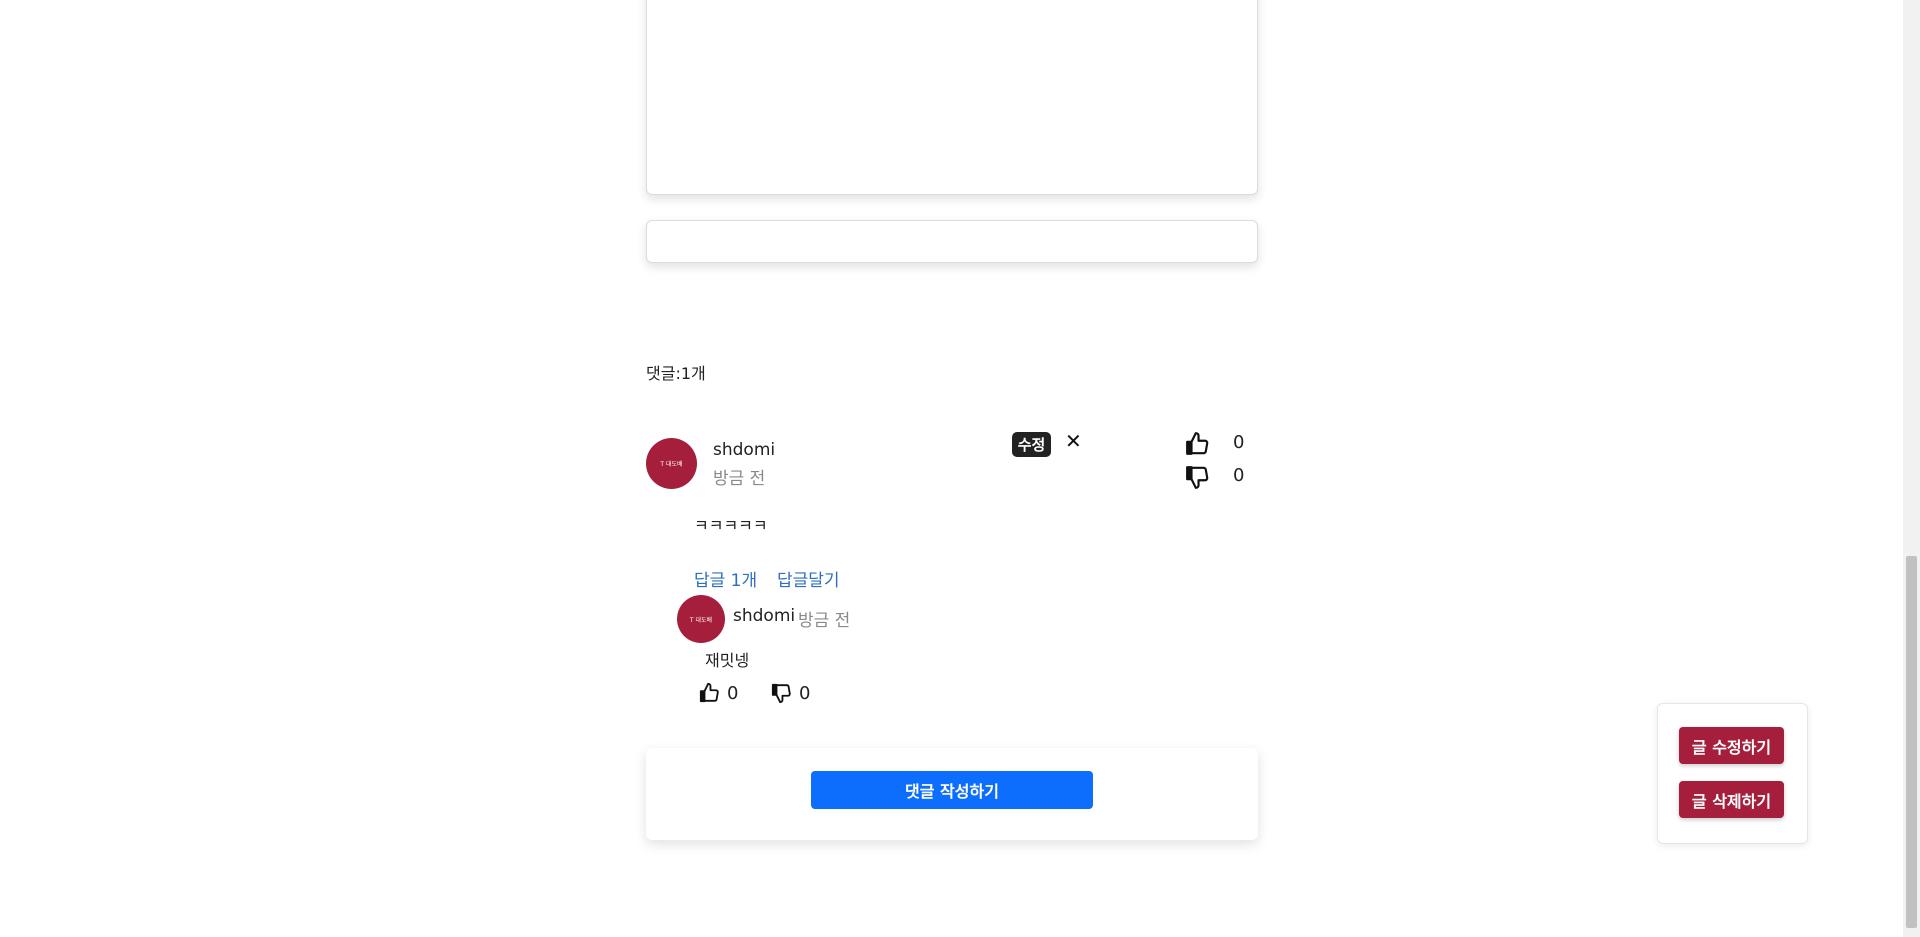  I want to click on comment-input, so click(952, 241).